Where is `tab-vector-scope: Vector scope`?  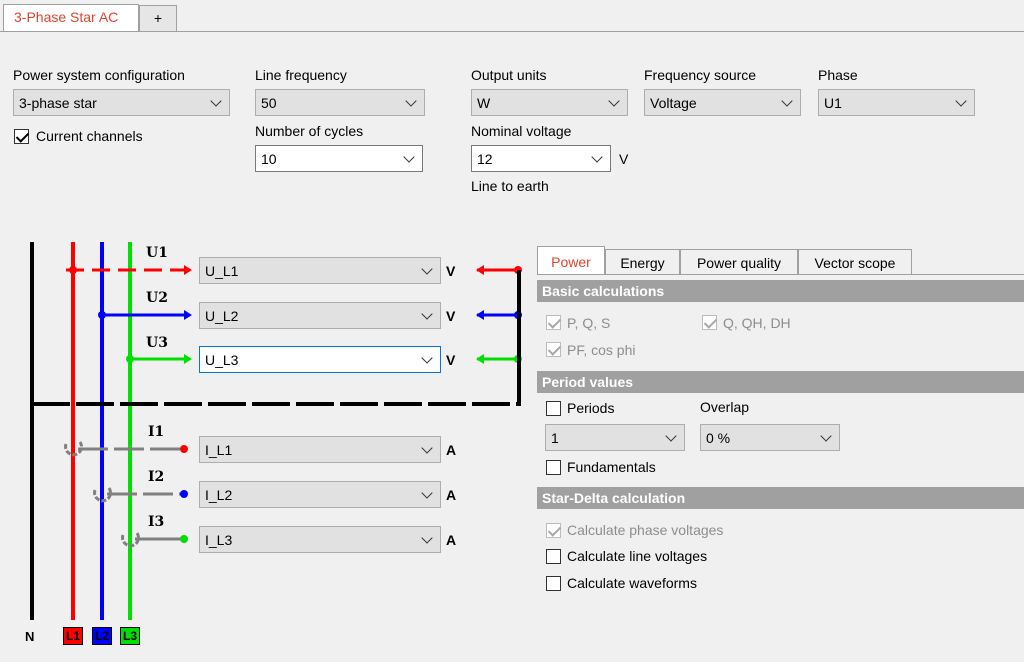 tab-vector-scope: Vector scope is located at coordinates (855, 262).